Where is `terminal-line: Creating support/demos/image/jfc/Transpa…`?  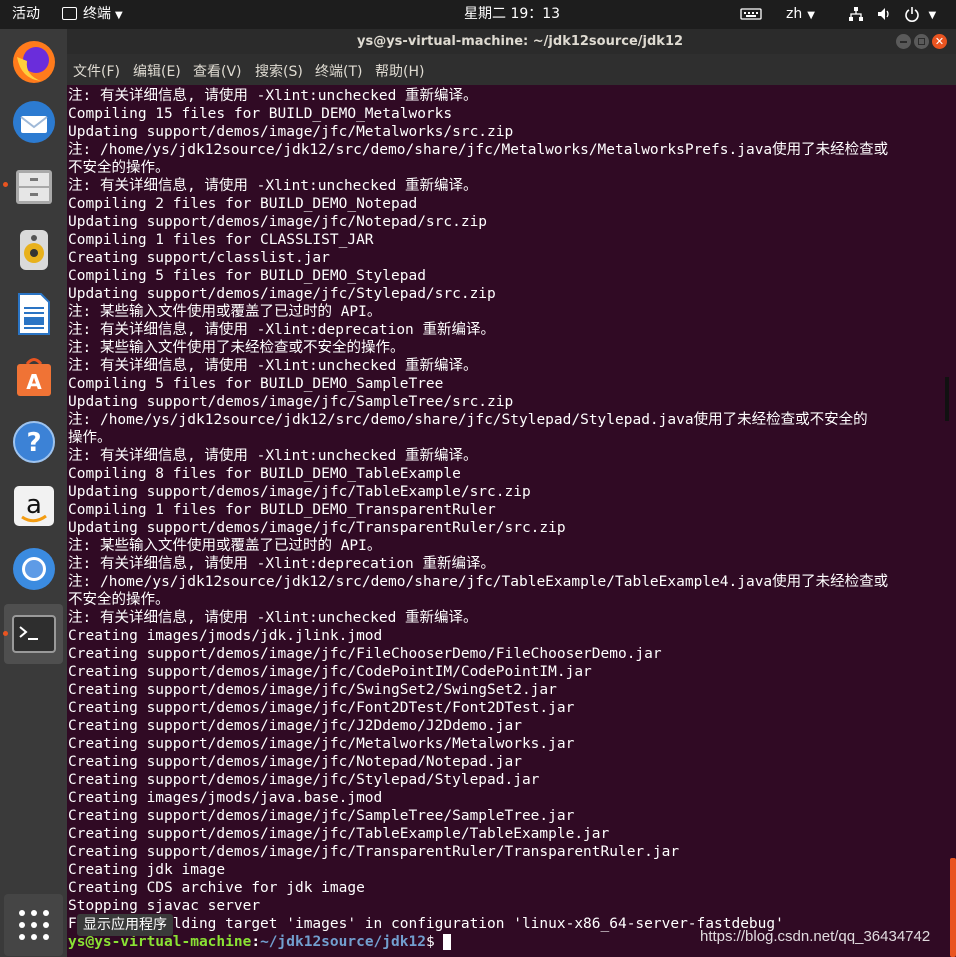
terminal-line: Creating support/demos/image/jfc/Transpa… is located at coordinates (374, 852).